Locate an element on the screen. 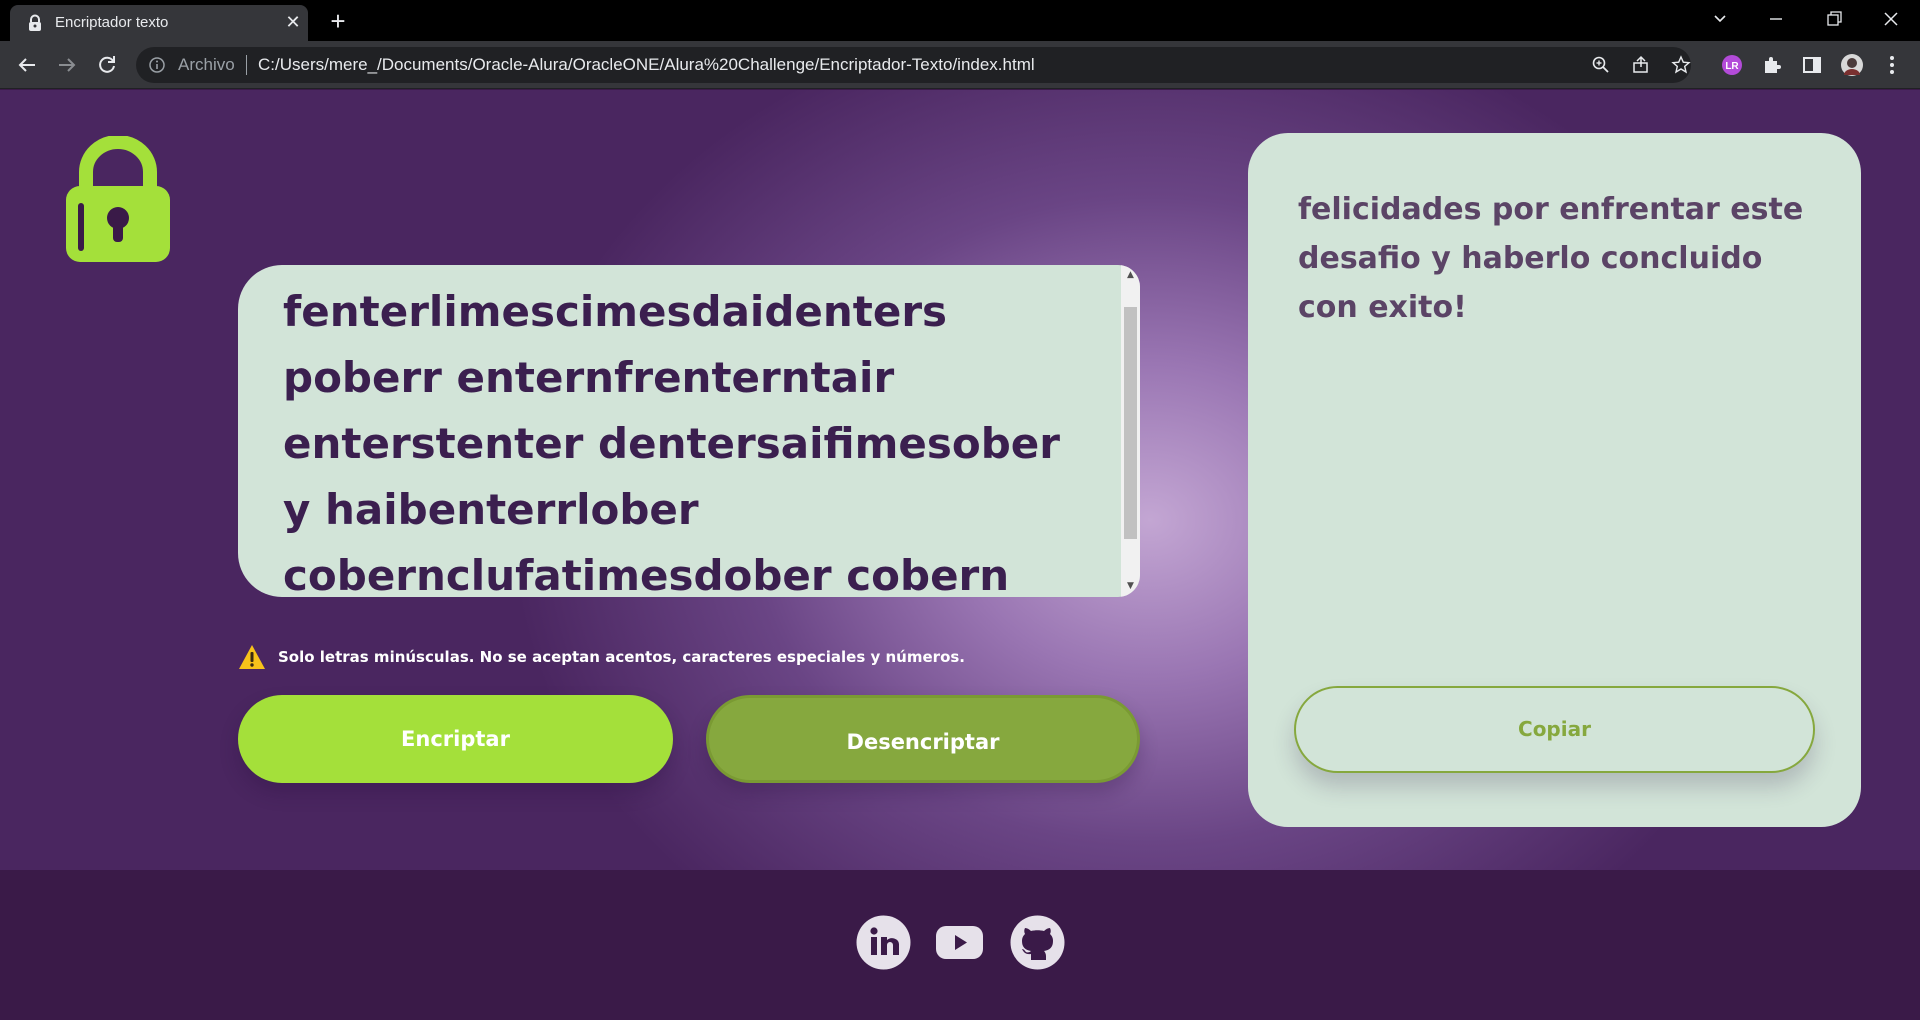 The width and height of the screenshot is (1920, 1020). linkedin-icon is located at coordinates (883, 942).